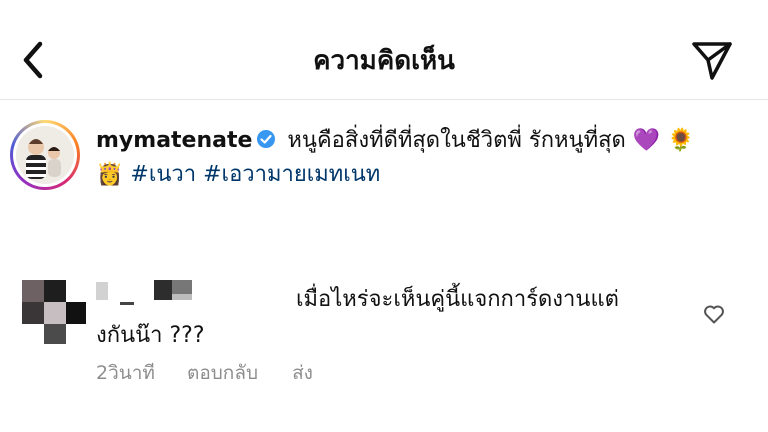  Describe the element at coordinates (55, 313) in the screenshot. I see `comment-avatar-redacted` at that location.